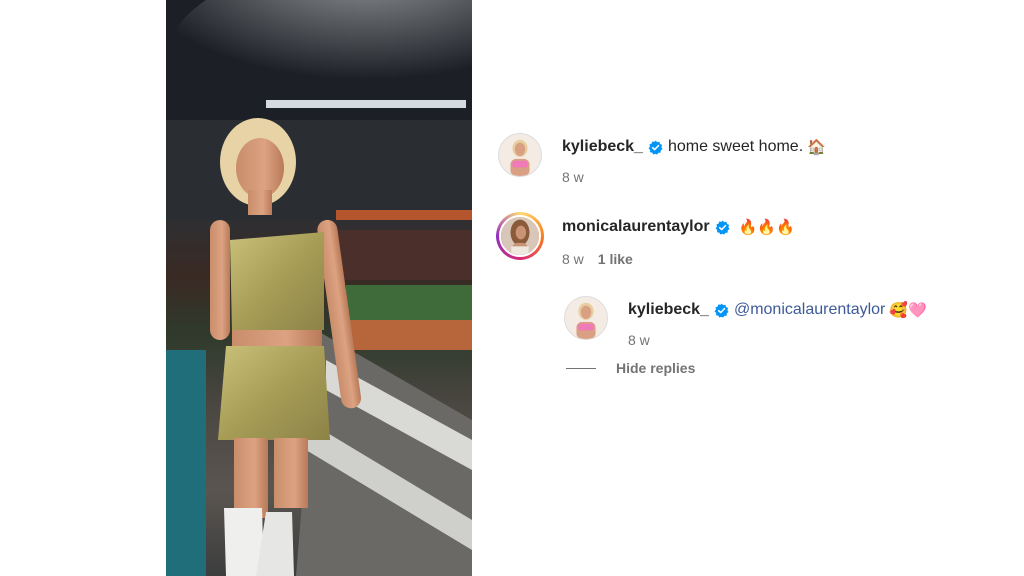 The image size is (1024, 576). I want to click on avatar-monicalaurentaylor, so click(520, 236).